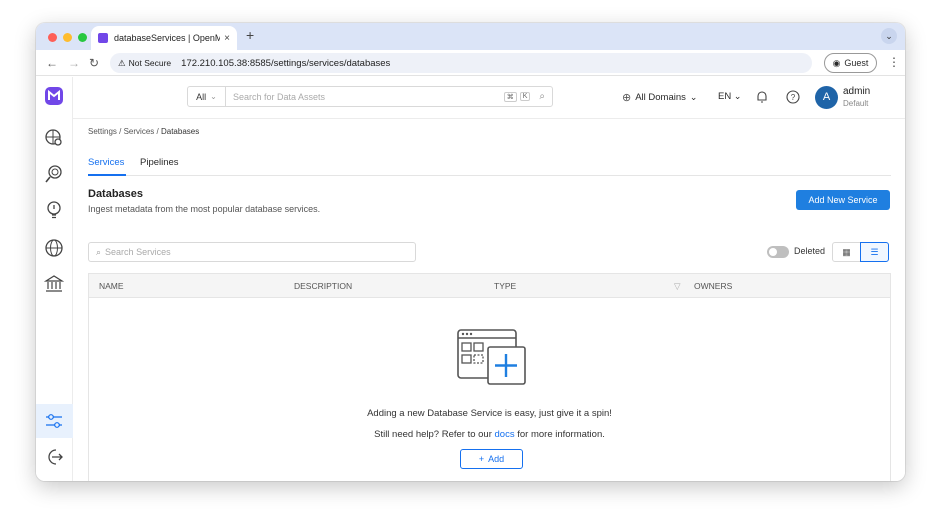 The height and width of the screenshot is (528, 940). I want to click on forward-arrow-icon: →, so click(74, 63).